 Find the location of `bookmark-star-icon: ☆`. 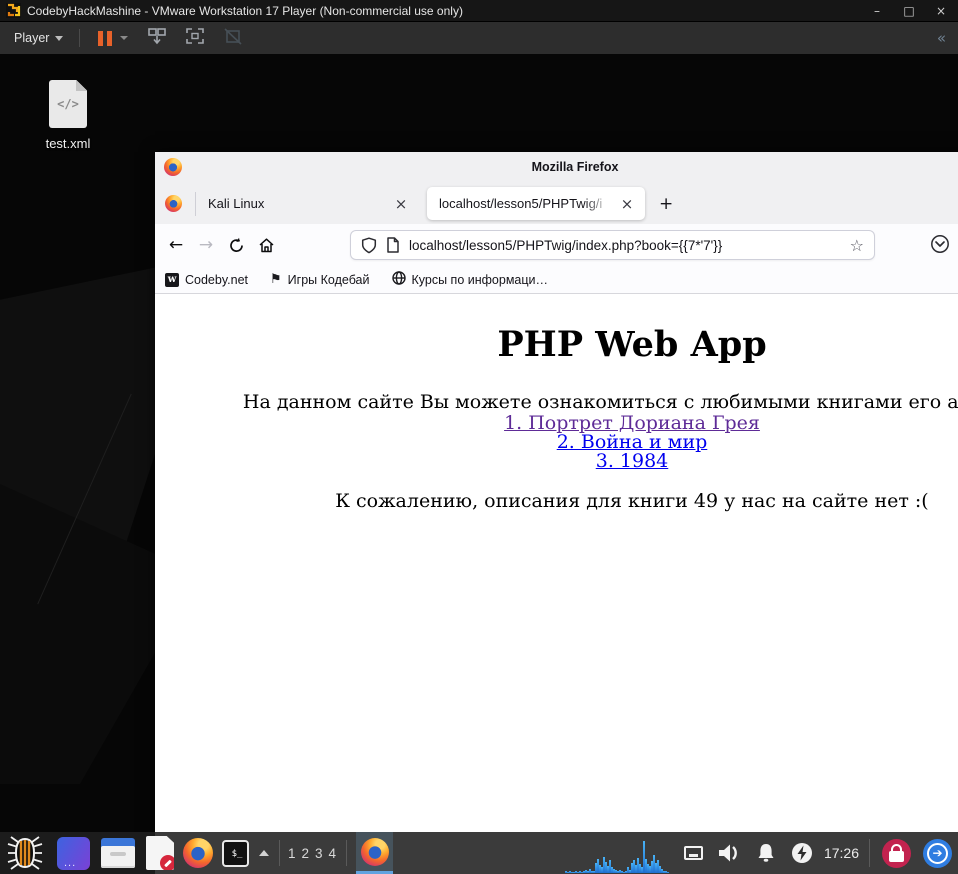

bookmark-star-icon: ☆ is located at coordinates (857, 245).